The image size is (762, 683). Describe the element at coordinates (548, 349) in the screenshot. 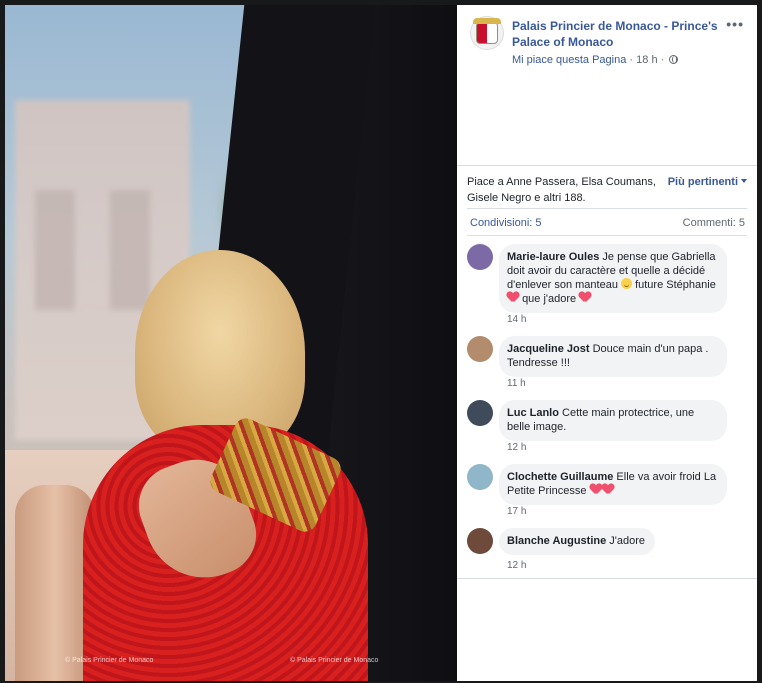

I see `comment-author: Jacqueline Jost` at that location.